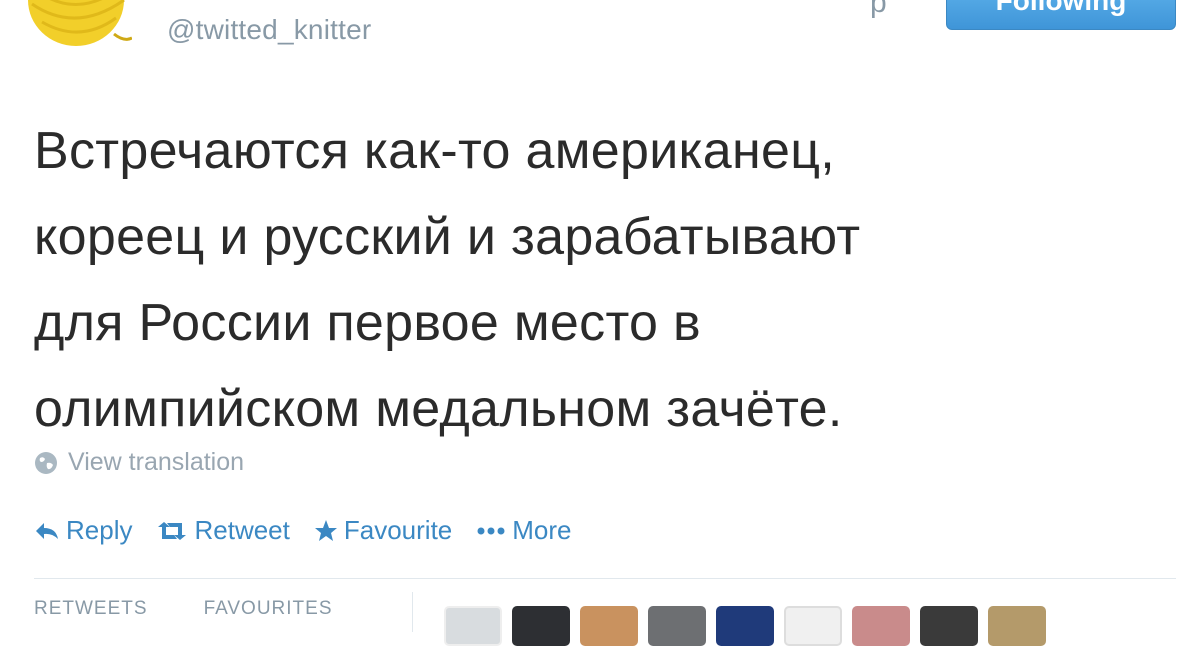  What do you see at coordinates (76, 25) in the screenshot?
I see `avatar-yarn-ball-icon` at bounding box center [76, 25].